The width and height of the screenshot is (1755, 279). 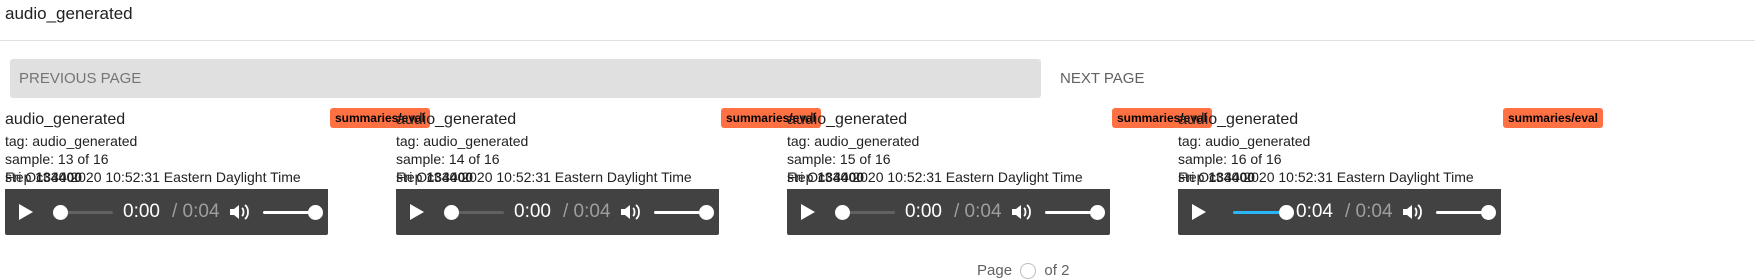 I want to click on card-sample: sample: 15 of 16, so click(x=839, y=159).